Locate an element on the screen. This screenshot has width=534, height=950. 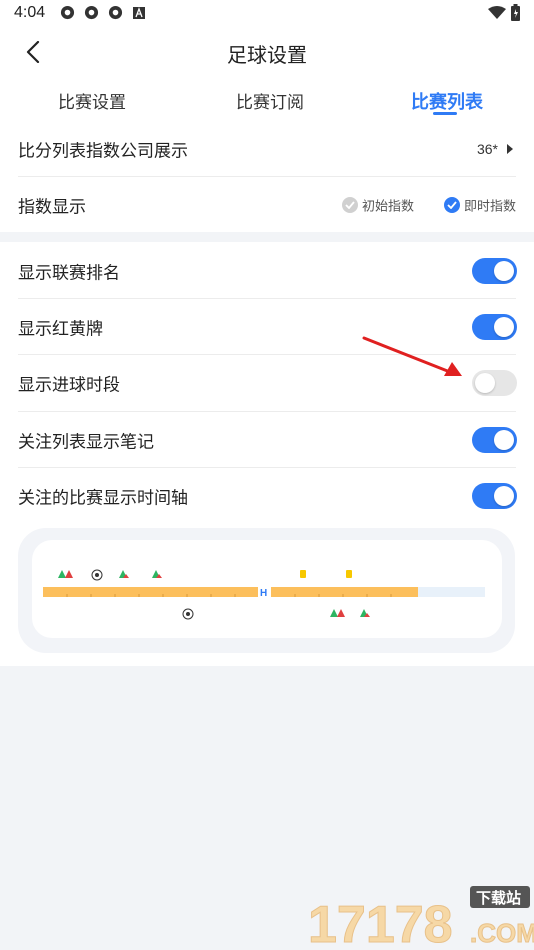
index-settings-section: 比分列表指数公司展示 36* 指数显示 初始指数 即时指数 is located at coordinates (267, 179).